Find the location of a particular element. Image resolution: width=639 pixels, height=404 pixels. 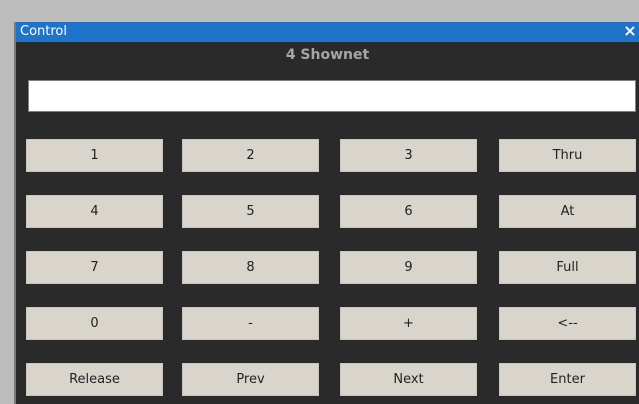

key-8-button: 8 is located at coordinates (250, 267).